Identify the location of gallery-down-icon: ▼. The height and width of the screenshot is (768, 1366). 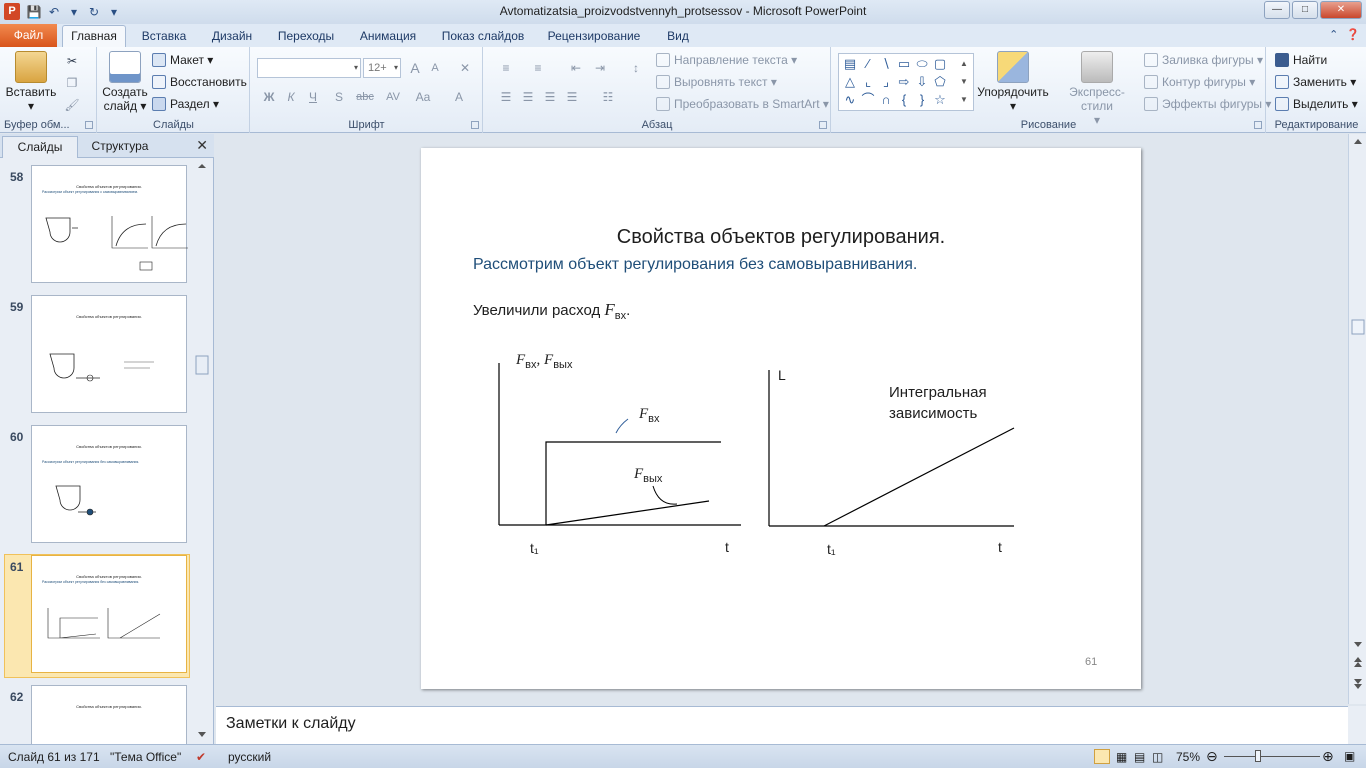
(964, 82).